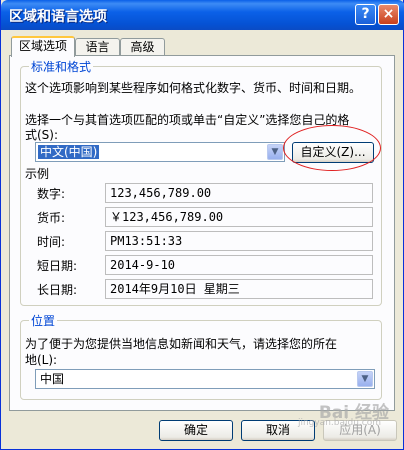 The image size is (404, 450). What do you see at coordinates (339, 423) in the screenshot?
I see `watermark-sub: jingyan.baidu.com` at bounding box center [339, 423].